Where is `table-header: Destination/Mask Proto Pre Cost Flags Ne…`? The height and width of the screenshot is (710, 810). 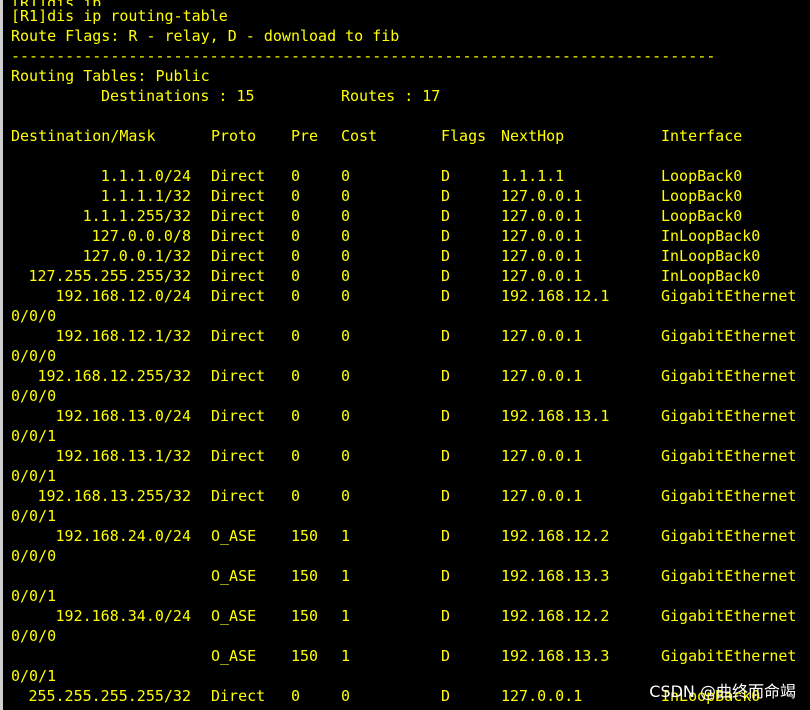
table-header: Destination/Mask Proto Pre Cost Flags Ne… is located at coordinates (410, 136).